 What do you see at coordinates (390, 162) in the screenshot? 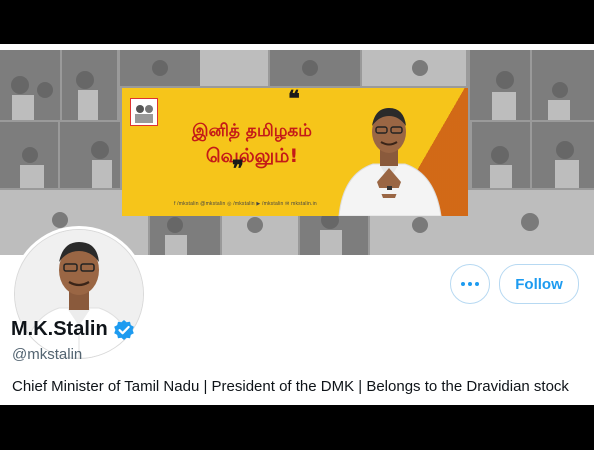
I see `banner-leader-photo` at bounding box center [390, 162].